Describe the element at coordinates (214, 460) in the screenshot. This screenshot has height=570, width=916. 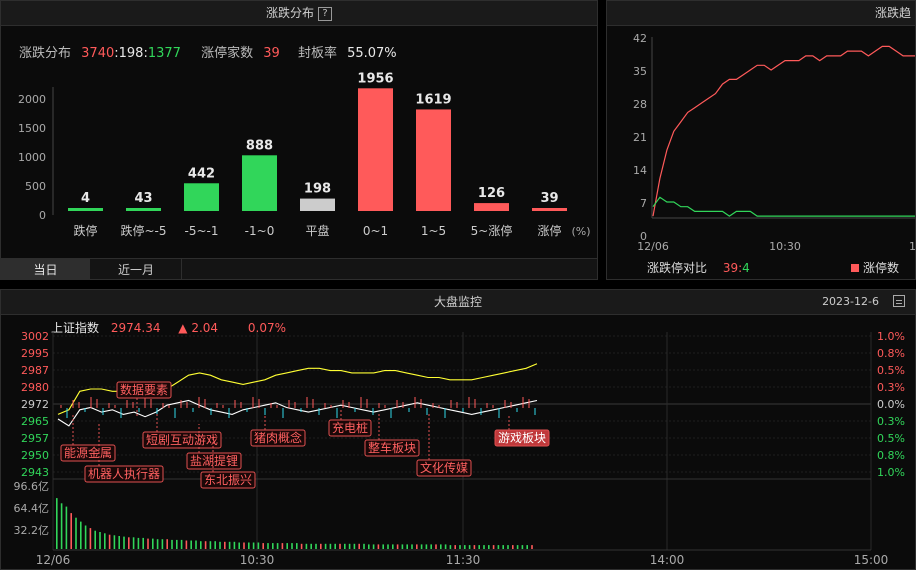
I see `sector-tag-label: 盐湖提锂` at that location.